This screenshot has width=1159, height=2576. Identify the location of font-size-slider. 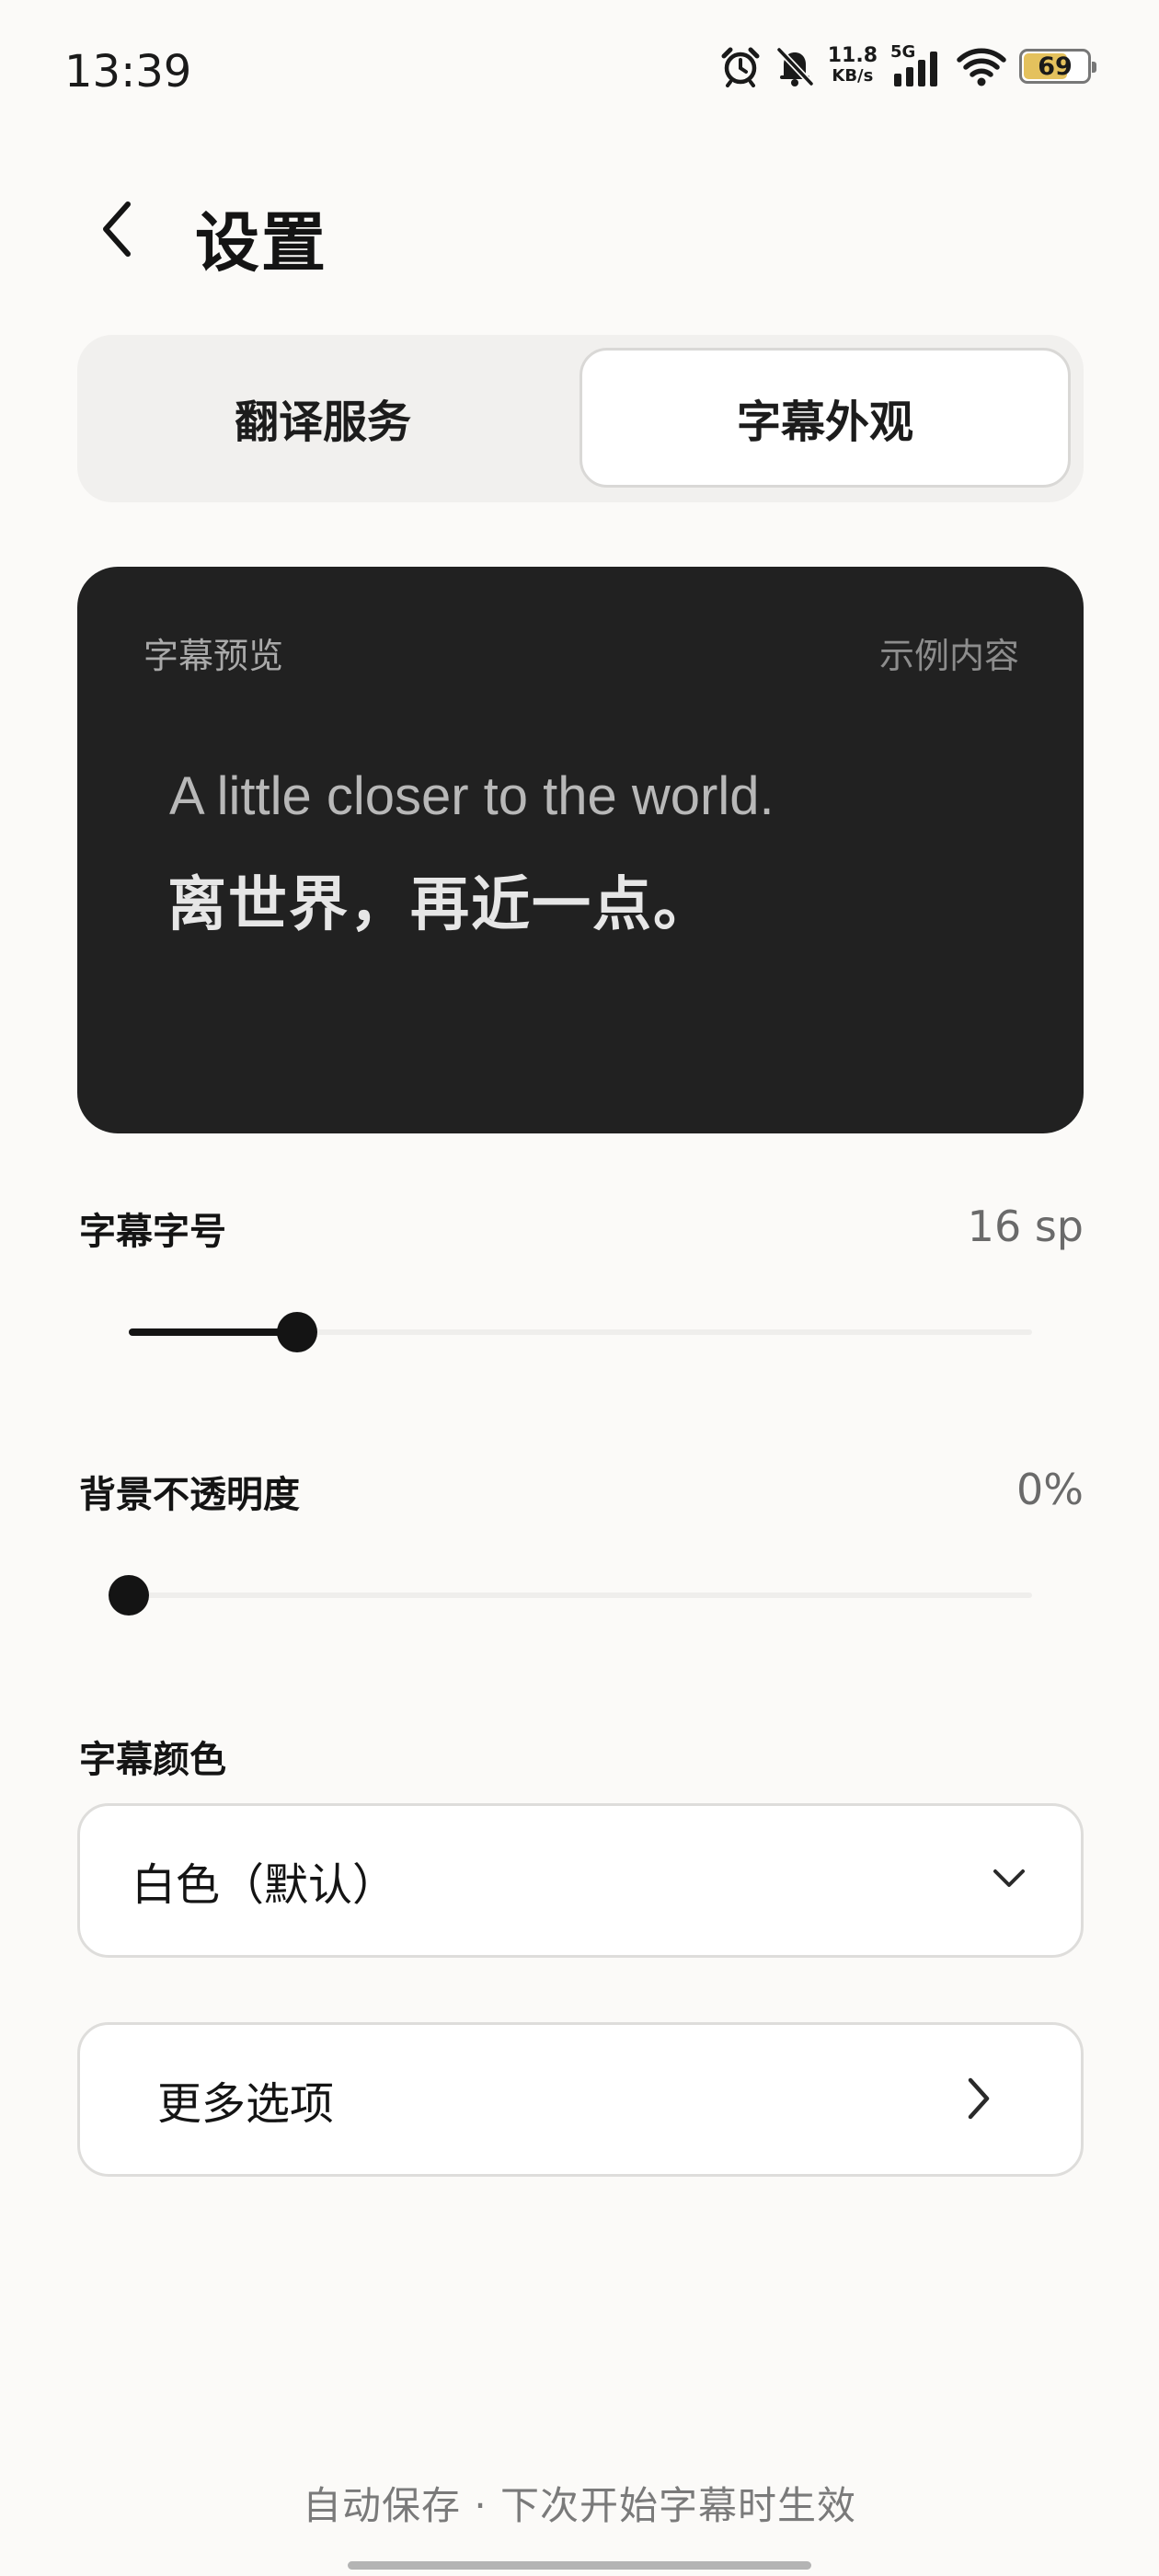
(580, 1332).